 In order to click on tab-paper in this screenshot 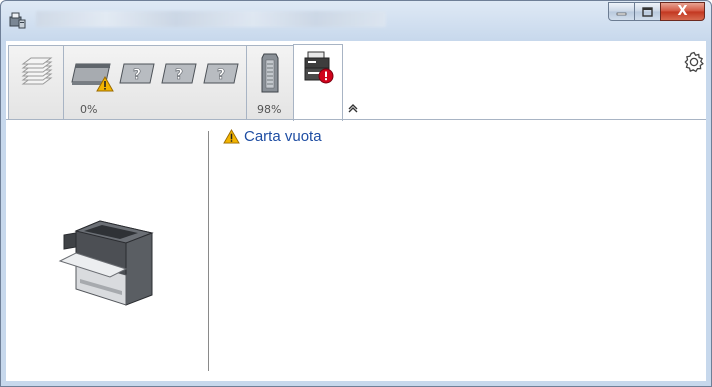, I will do `click(36, 82)`.